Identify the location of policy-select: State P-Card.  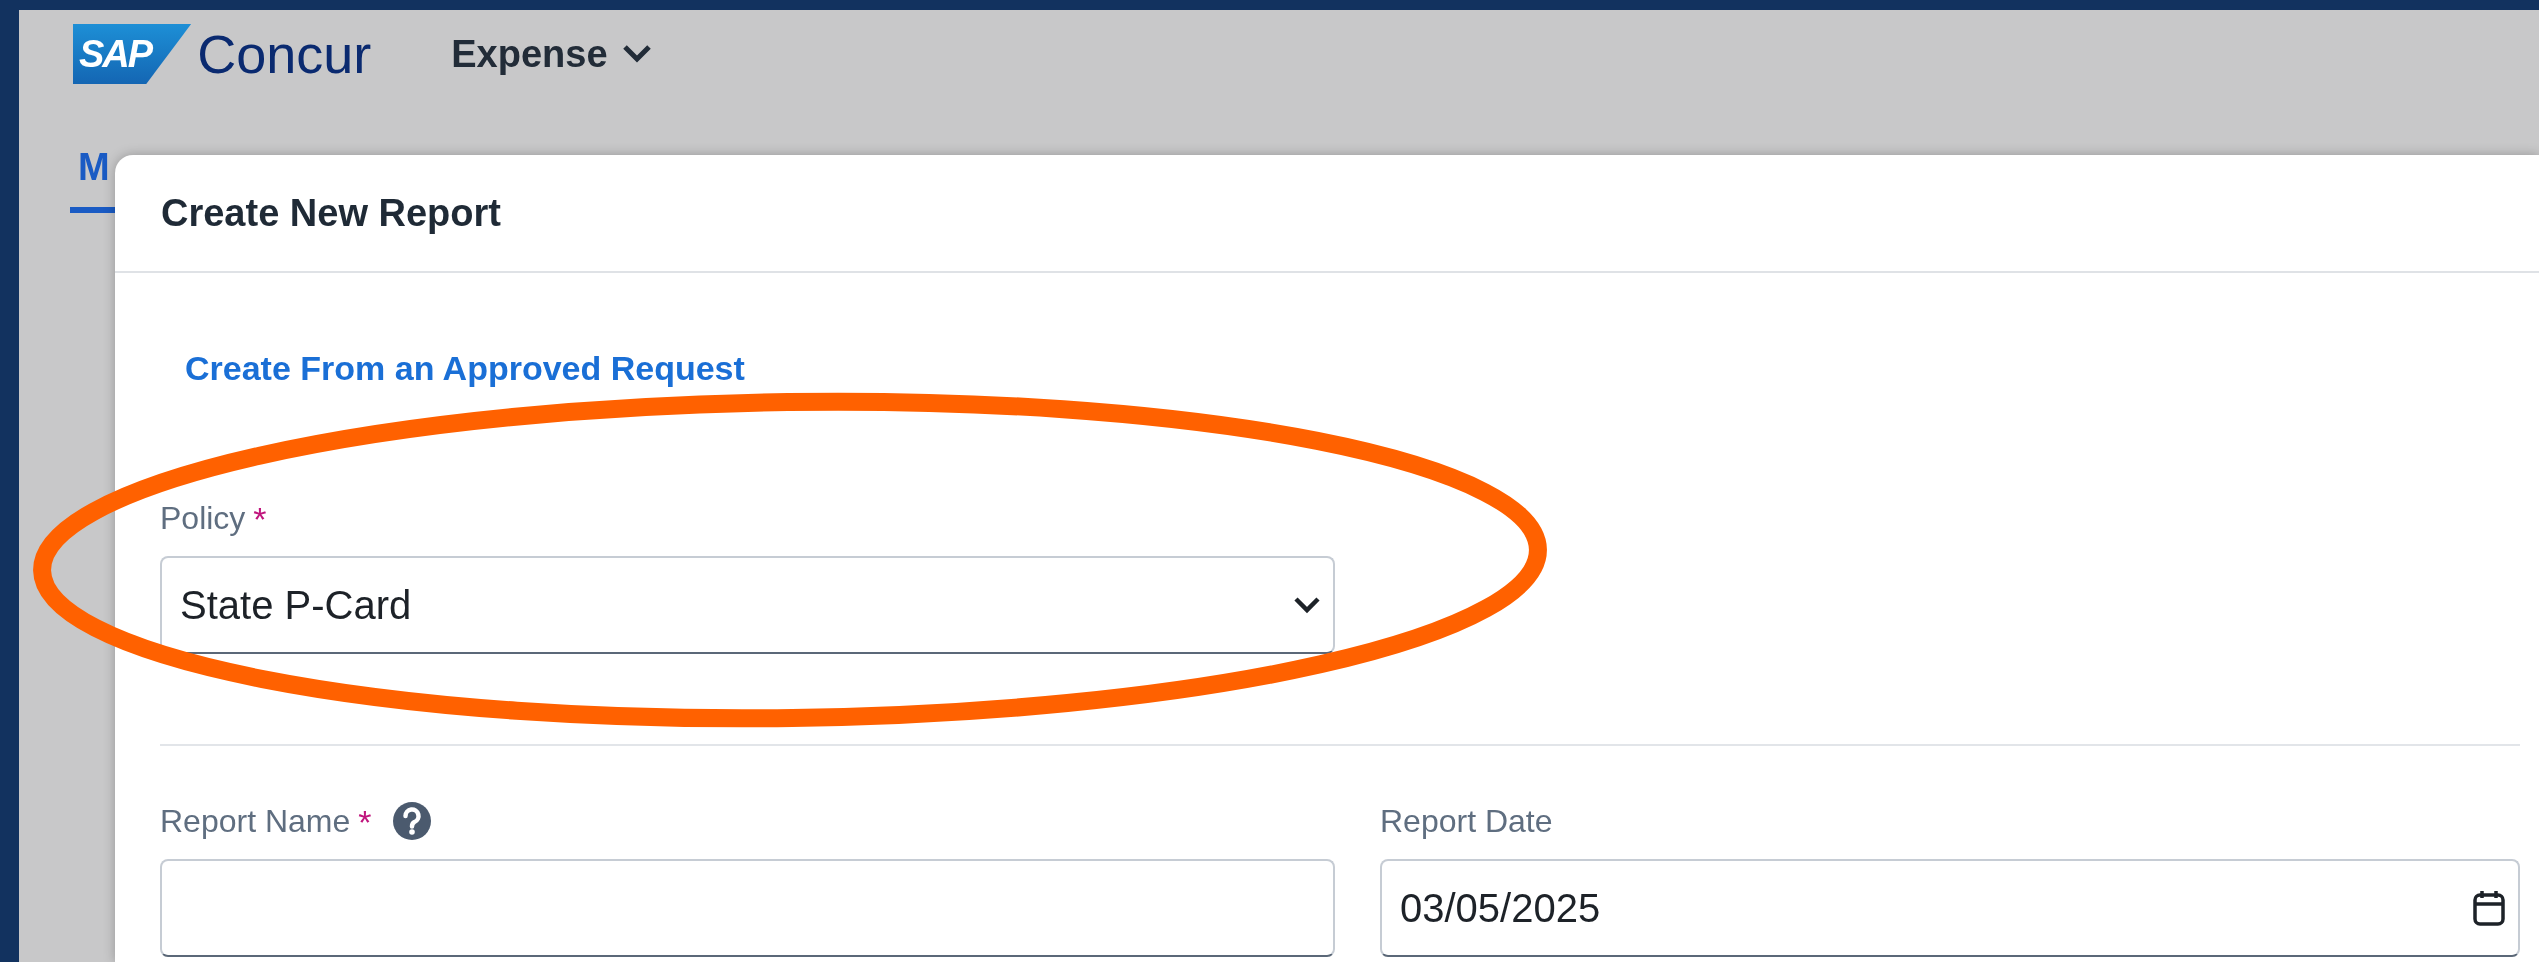
(747, 605).